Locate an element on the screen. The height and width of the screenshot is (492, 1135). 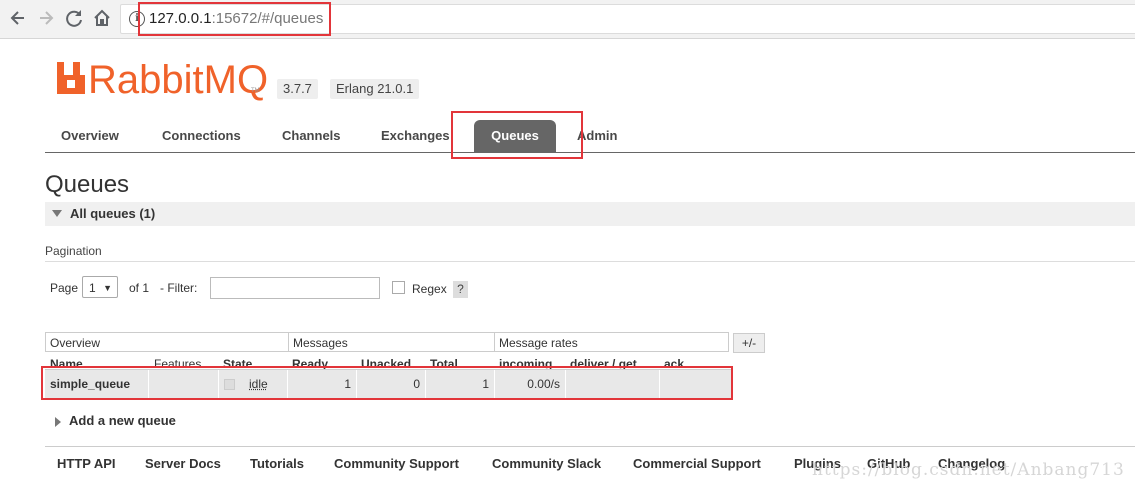
regex-label: Regex is located at coordinates (429, 289).